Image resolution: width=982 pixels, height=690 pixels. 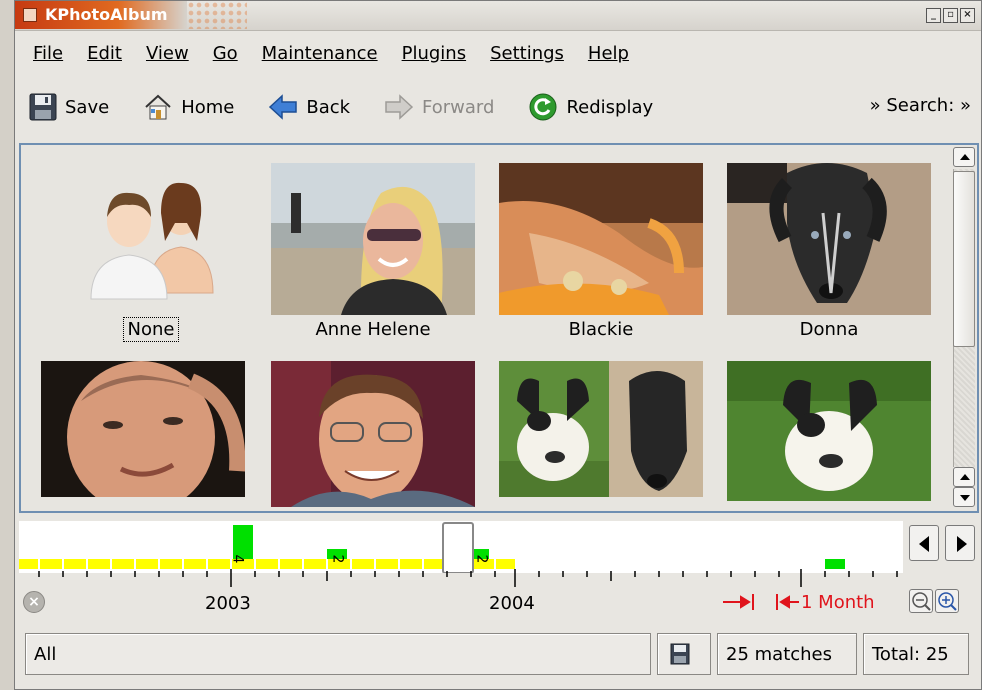 What do you see at coordinates (610, 107) in the screenshot?
I see `redisplay-label: Redisplay` at bounding box center [610, 107].